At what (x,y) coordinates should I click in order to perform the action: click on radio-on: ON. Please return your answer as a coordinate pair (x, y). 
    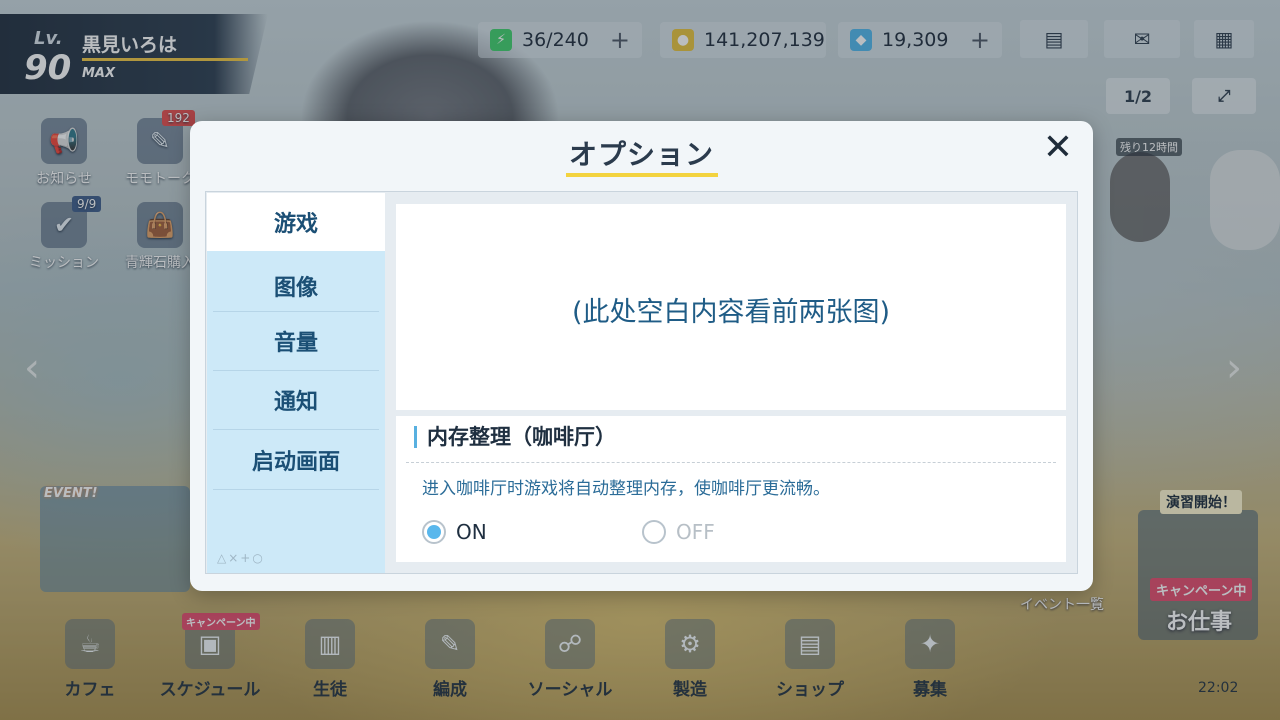
    Looking at the image, I should click on (454, 532).